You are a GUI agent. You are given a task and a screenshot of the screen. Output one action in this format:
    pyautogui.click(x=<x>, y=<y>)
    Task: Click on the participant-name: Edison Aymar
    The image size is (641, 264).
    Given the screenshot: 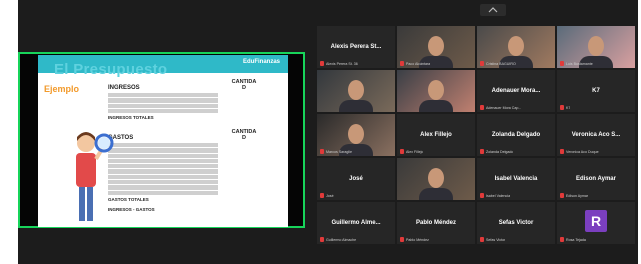 What is the action you would take?
    pyautogui.click(x=596, y=178)
    